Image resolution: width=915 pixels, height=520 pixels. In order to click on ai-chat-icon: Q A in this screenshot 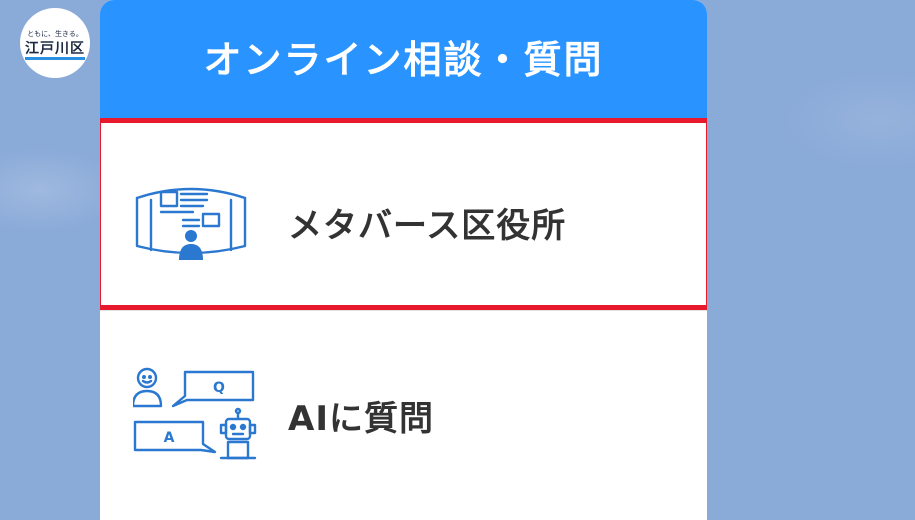, I will do `click(195, 416)`.